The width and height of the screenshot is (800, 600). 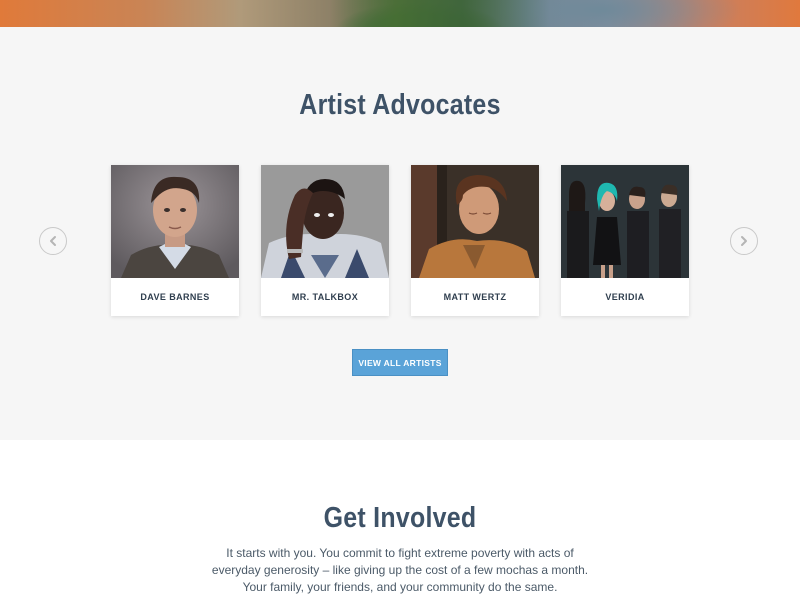 I want to click on artist-card: VERIDIA, so click(x=625, y=240).